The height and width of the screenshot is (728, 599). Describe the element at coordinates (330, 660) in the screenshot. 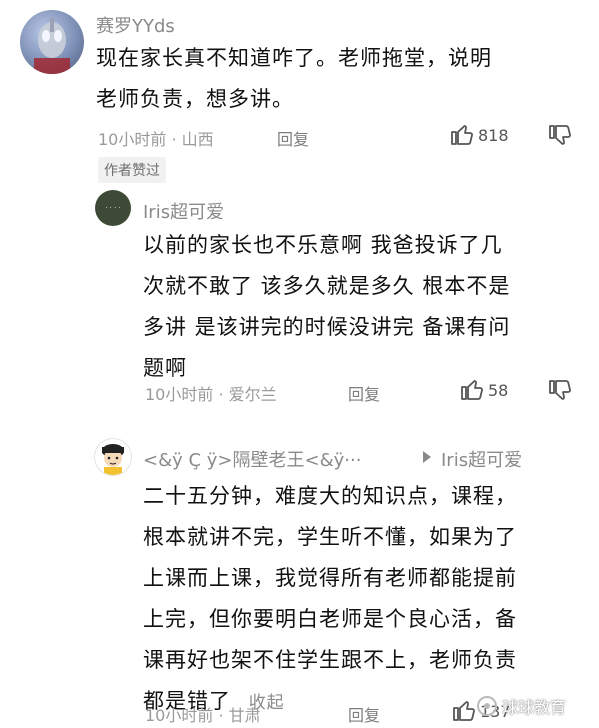

I see `comment-text-line: 课再好也架不住学生跟不上，老师负责` at that location.